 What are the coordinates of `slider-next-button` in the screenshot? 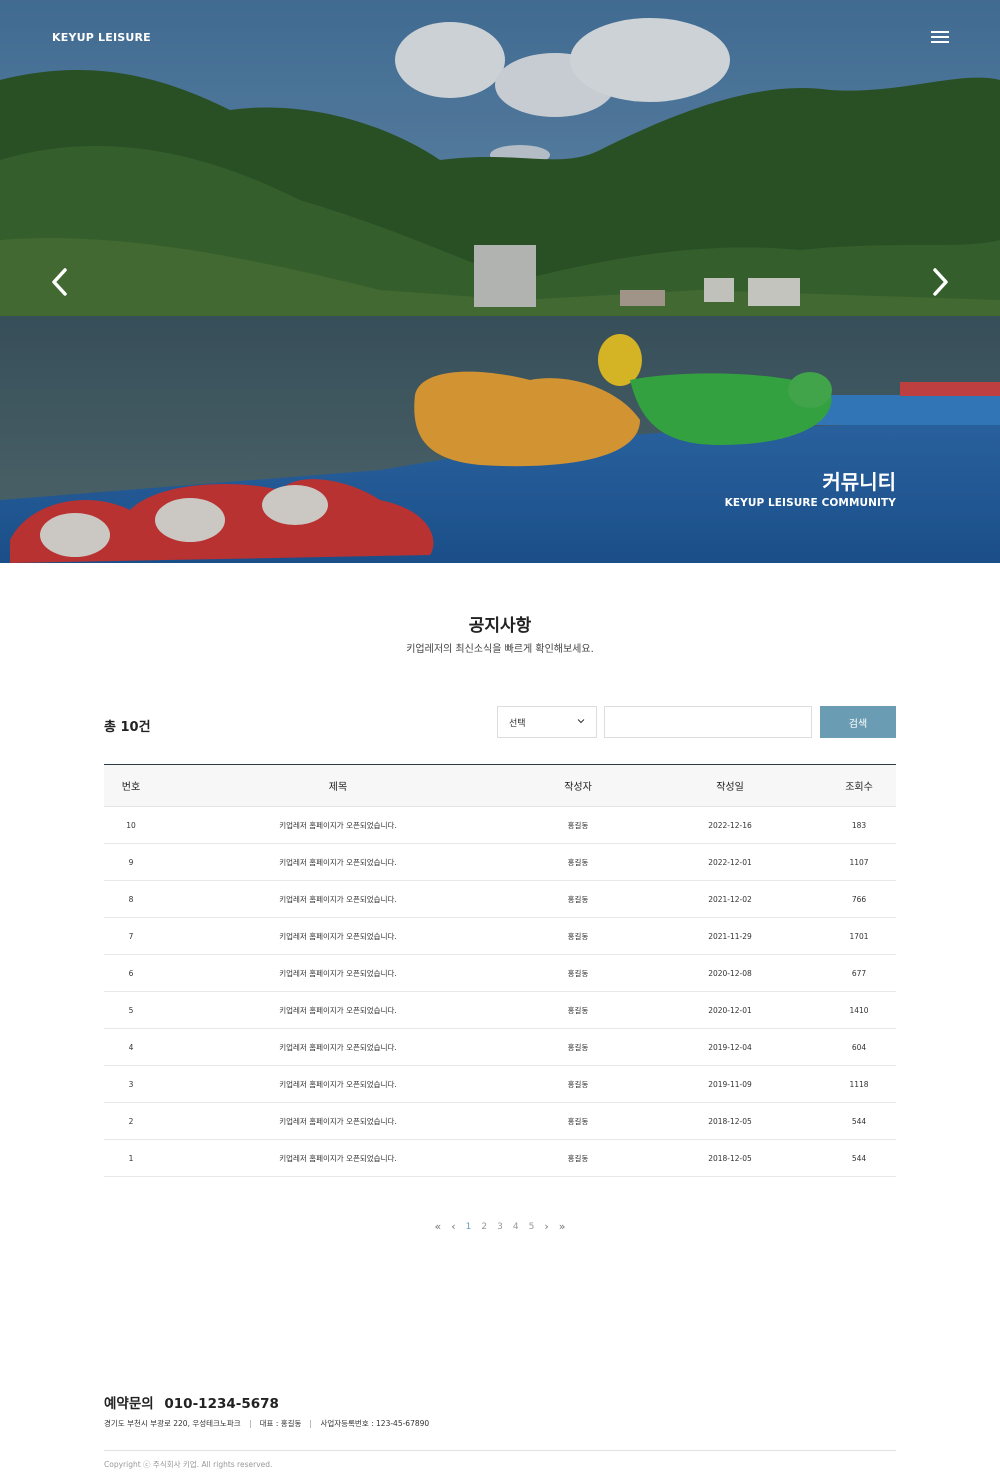 It's located at (940, 282).